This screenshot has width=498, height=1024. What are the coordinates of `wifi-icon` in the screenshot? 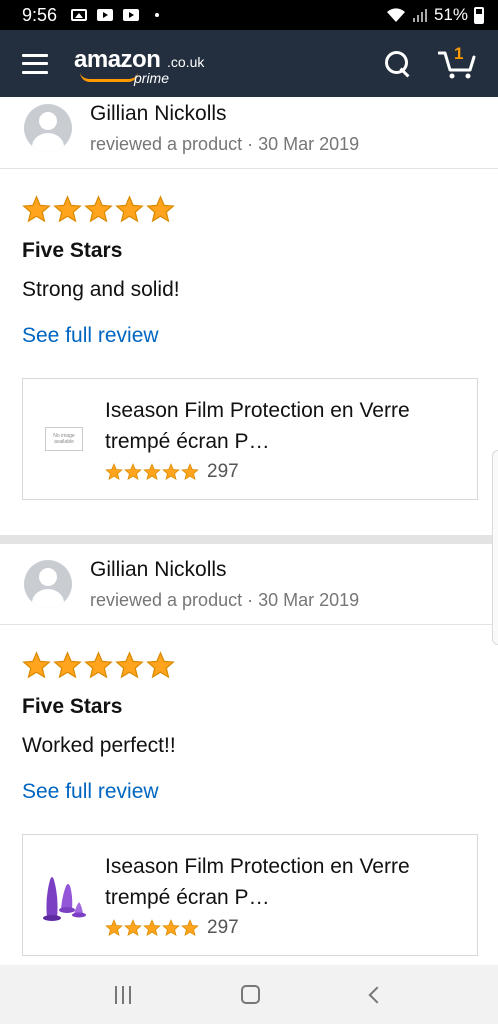 It's located at (395, 15).